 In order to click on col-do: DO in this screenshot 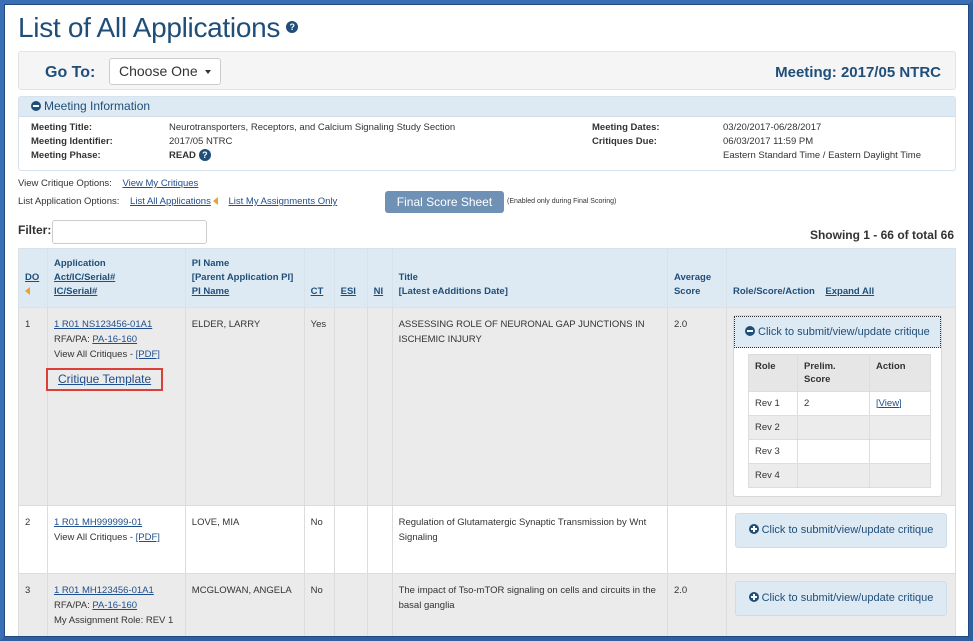, I will do `click(33, 278)`.